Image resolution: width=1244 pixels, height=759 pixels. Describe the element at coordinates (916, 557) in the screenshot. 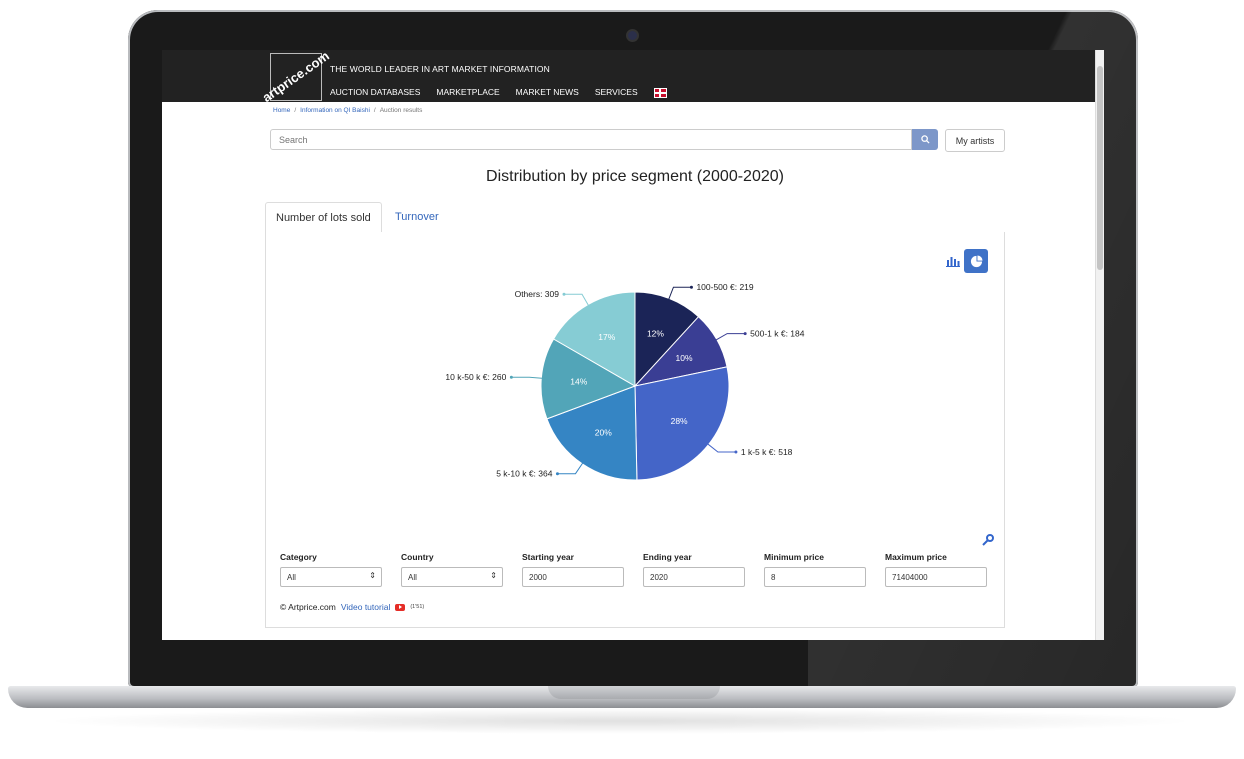

I see `filter-label: Maximum price` at that location.